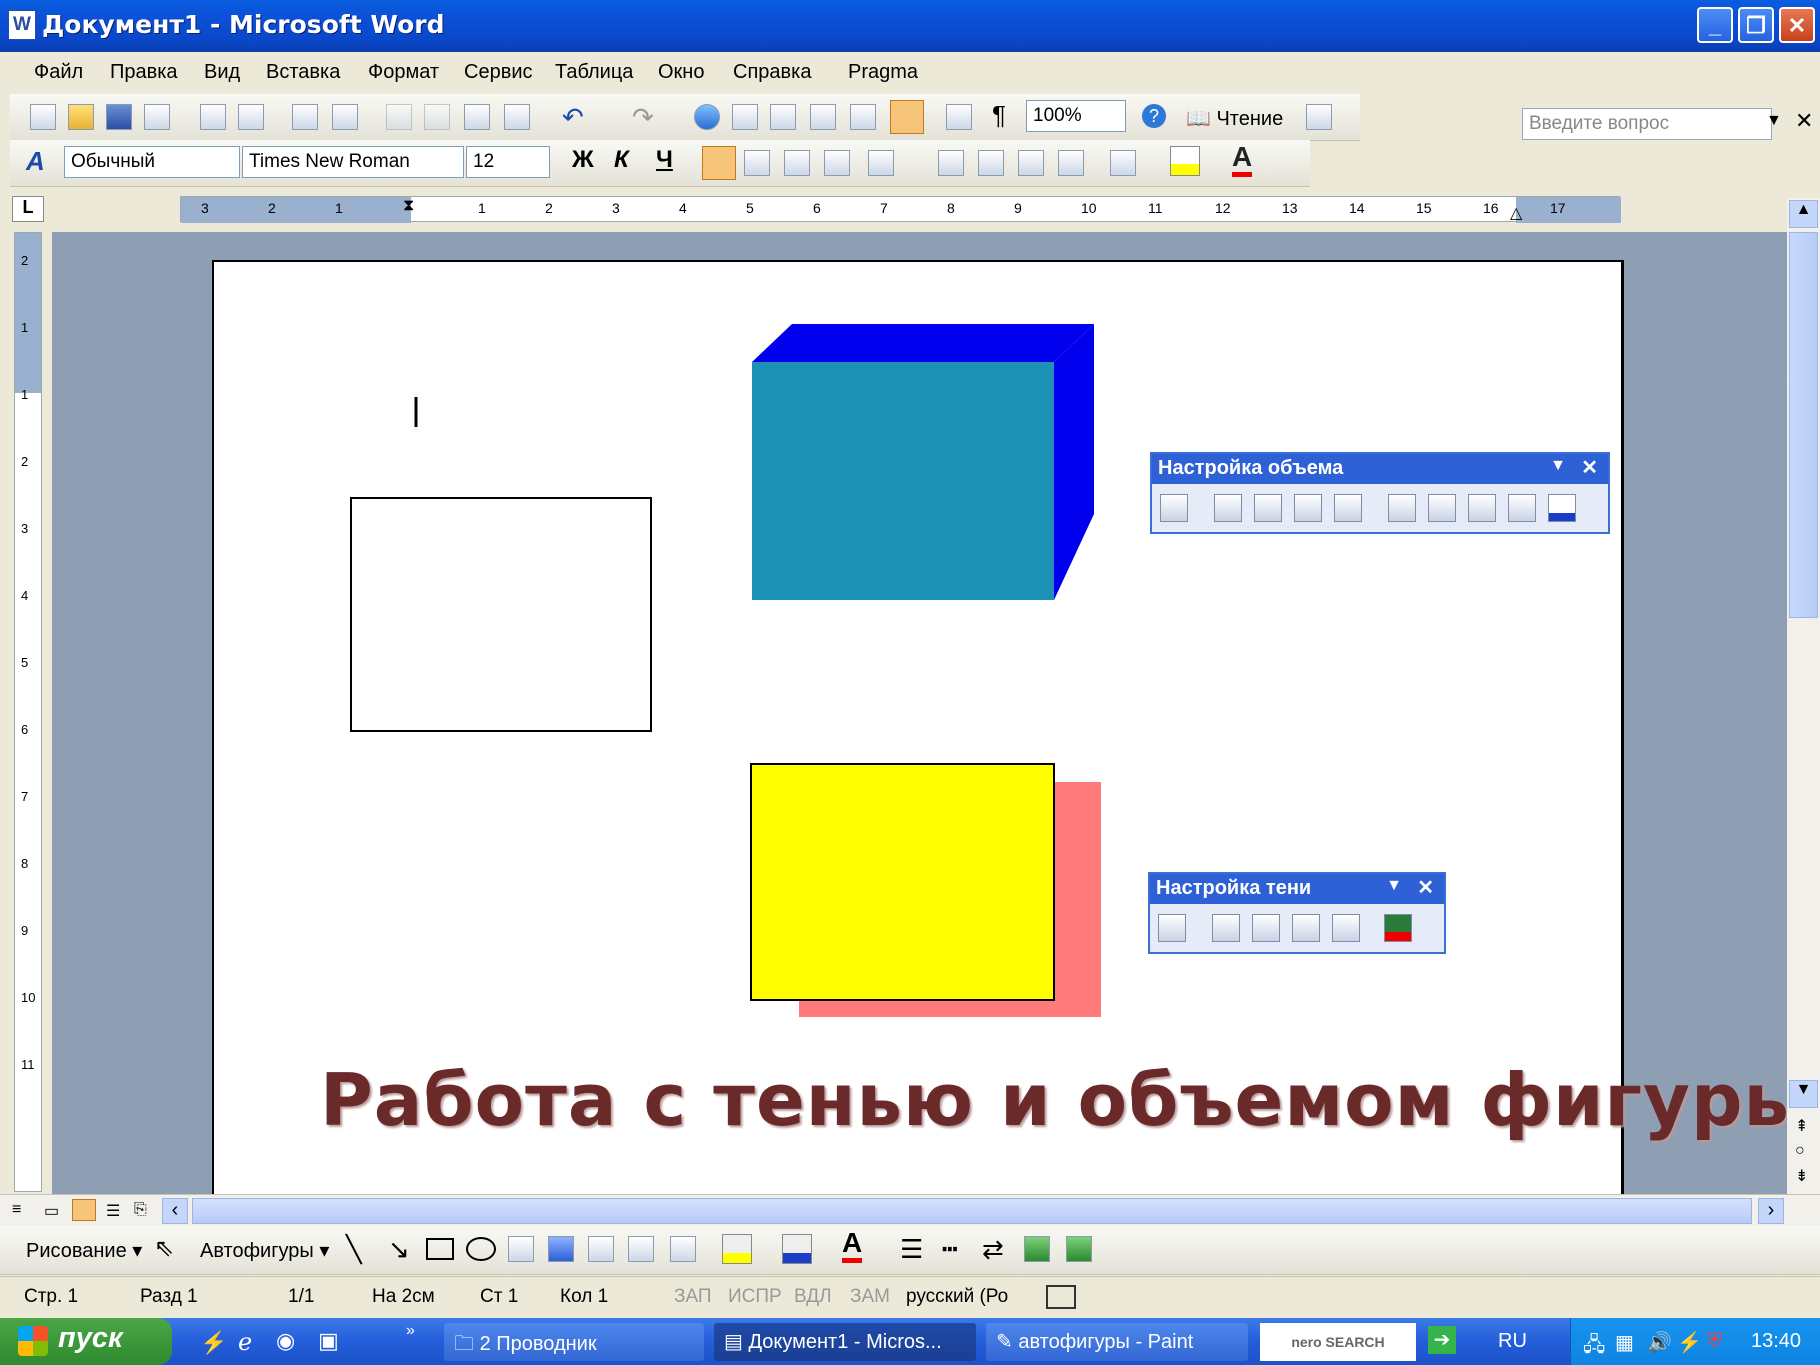 The image size is (1820, 1365). I want to click on increase-indent-icon, so click(1071, 163).